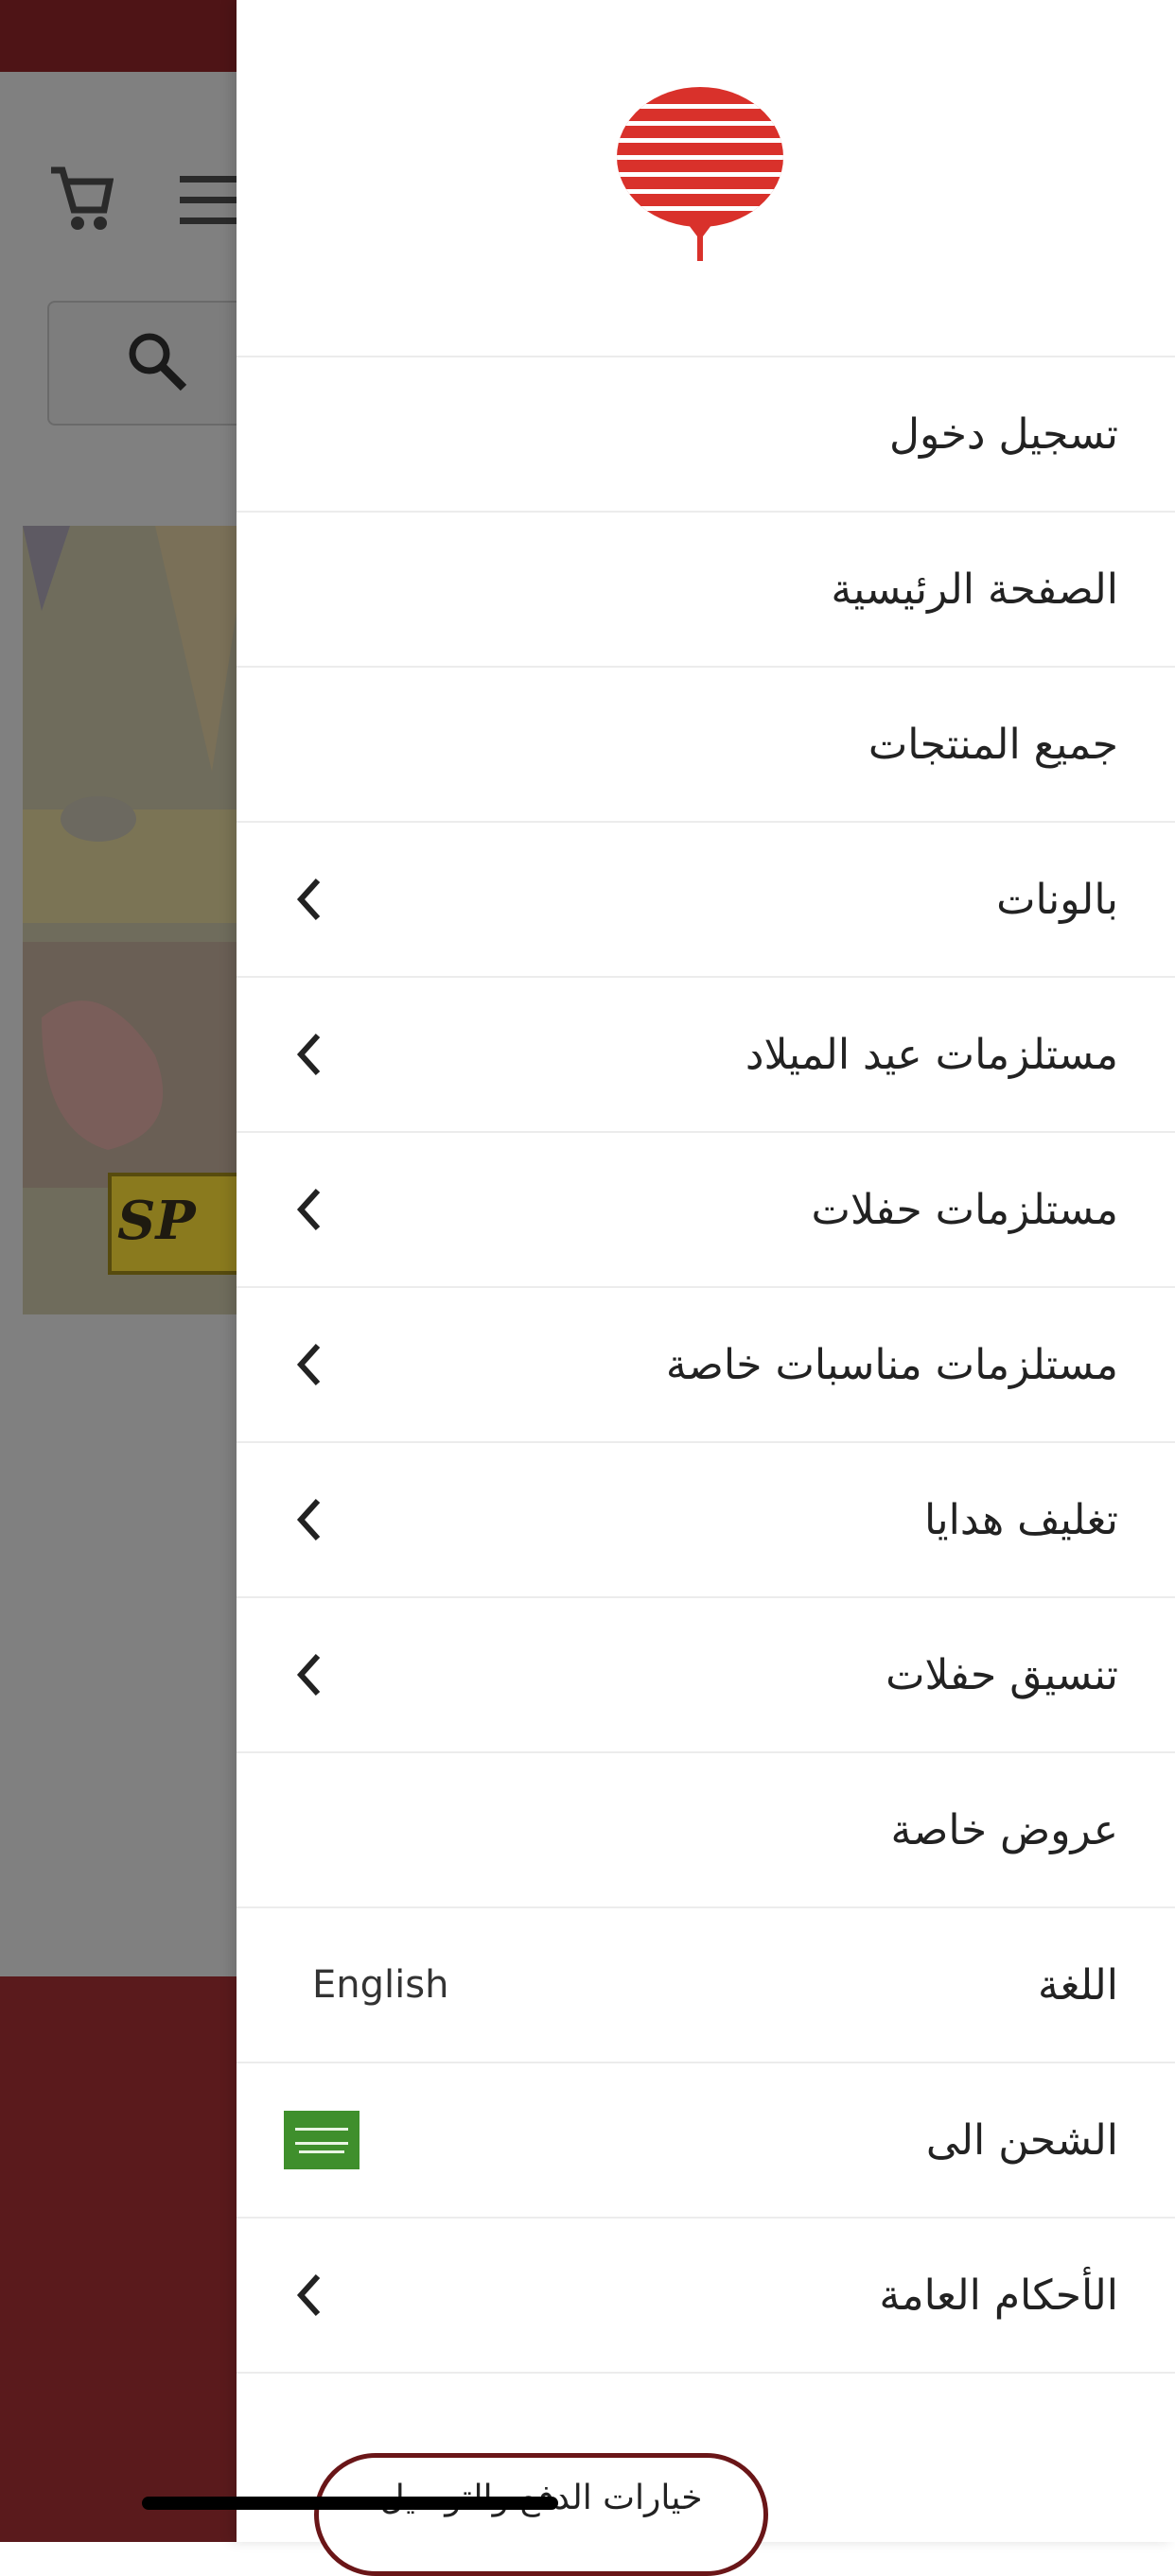 The image size is (1175, 2576). I want to click on menu-item-gift-wrapping: تغليف هدايا, so click(706, 1520).